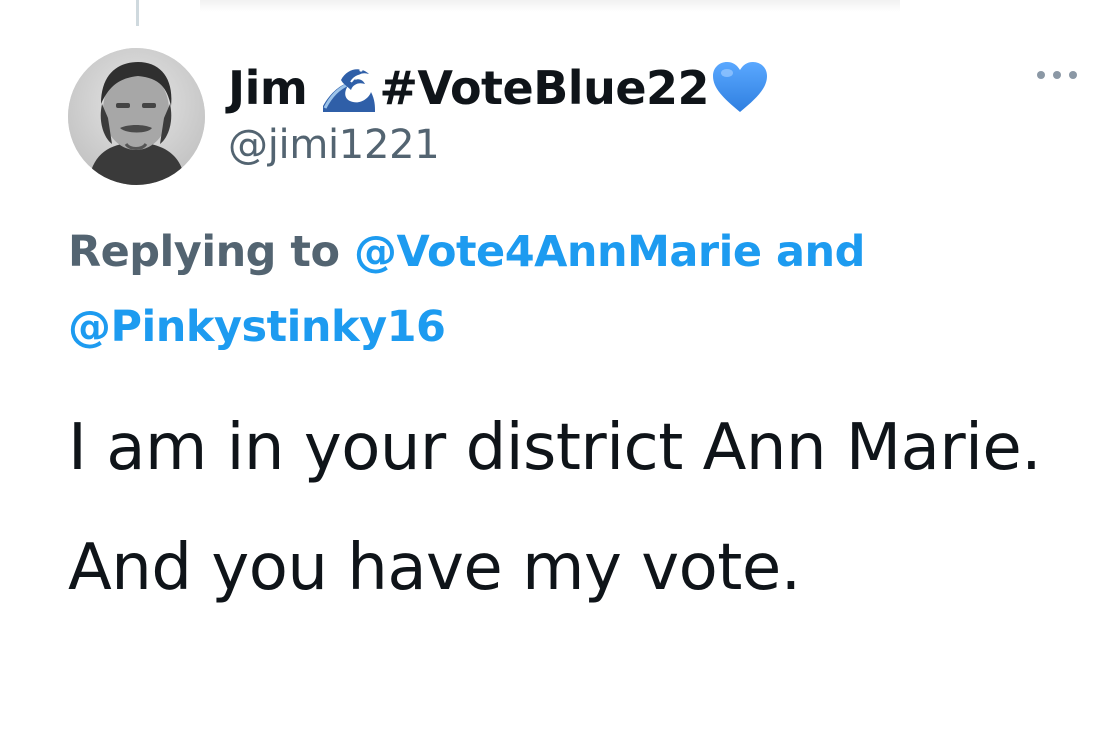  I want to click on avatar, so click(136, 116).